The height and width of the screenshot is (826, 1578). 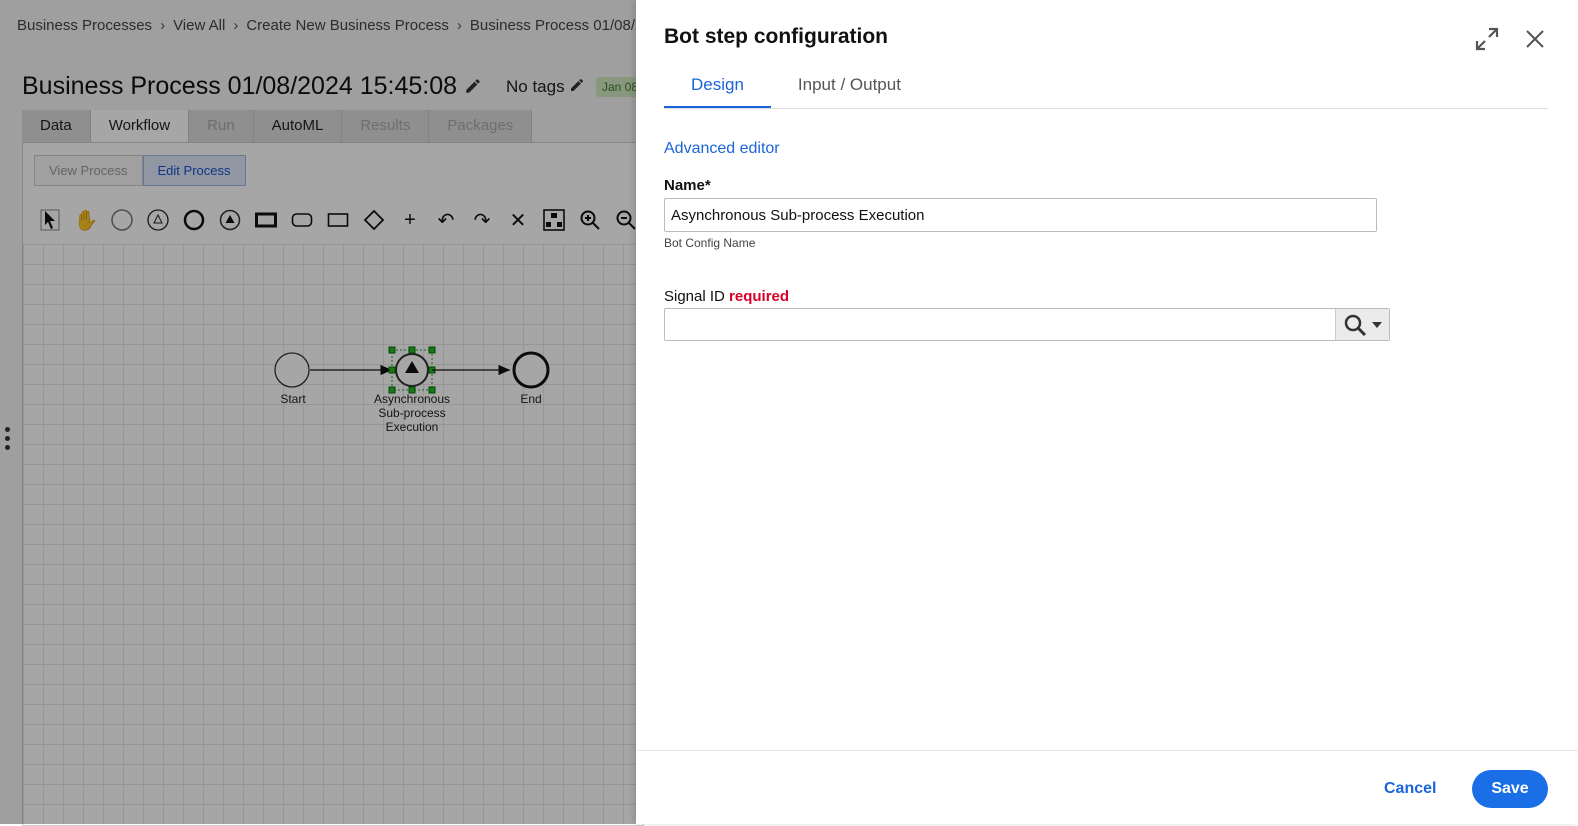 I want to click on search-icon, so click(x=1355, y=325).